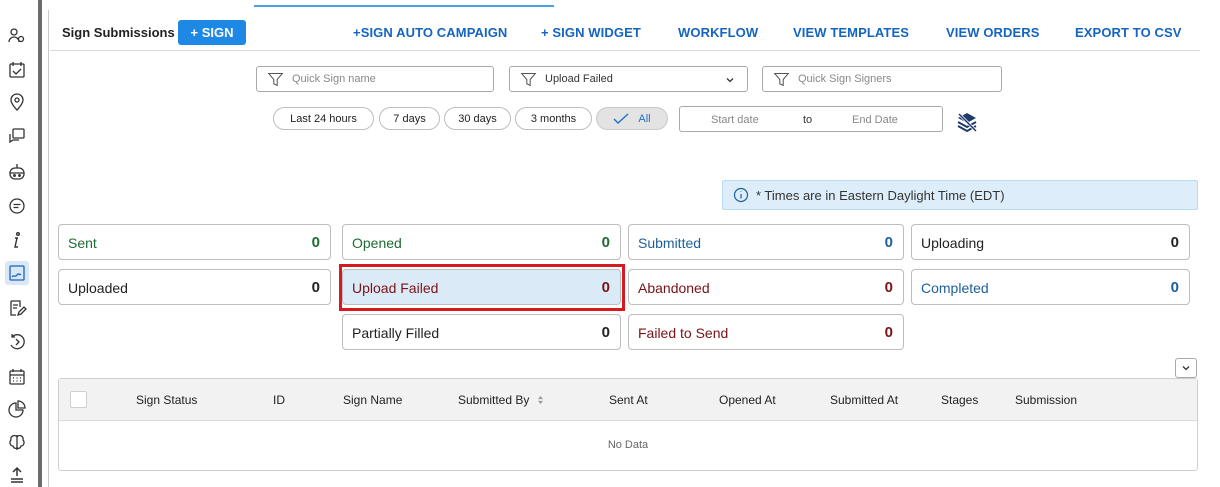 This screenshot has height=487, width=1220. Describe the element at coordinates (741, 195) in the screenshot. I see `info-circle-icon` at that location.